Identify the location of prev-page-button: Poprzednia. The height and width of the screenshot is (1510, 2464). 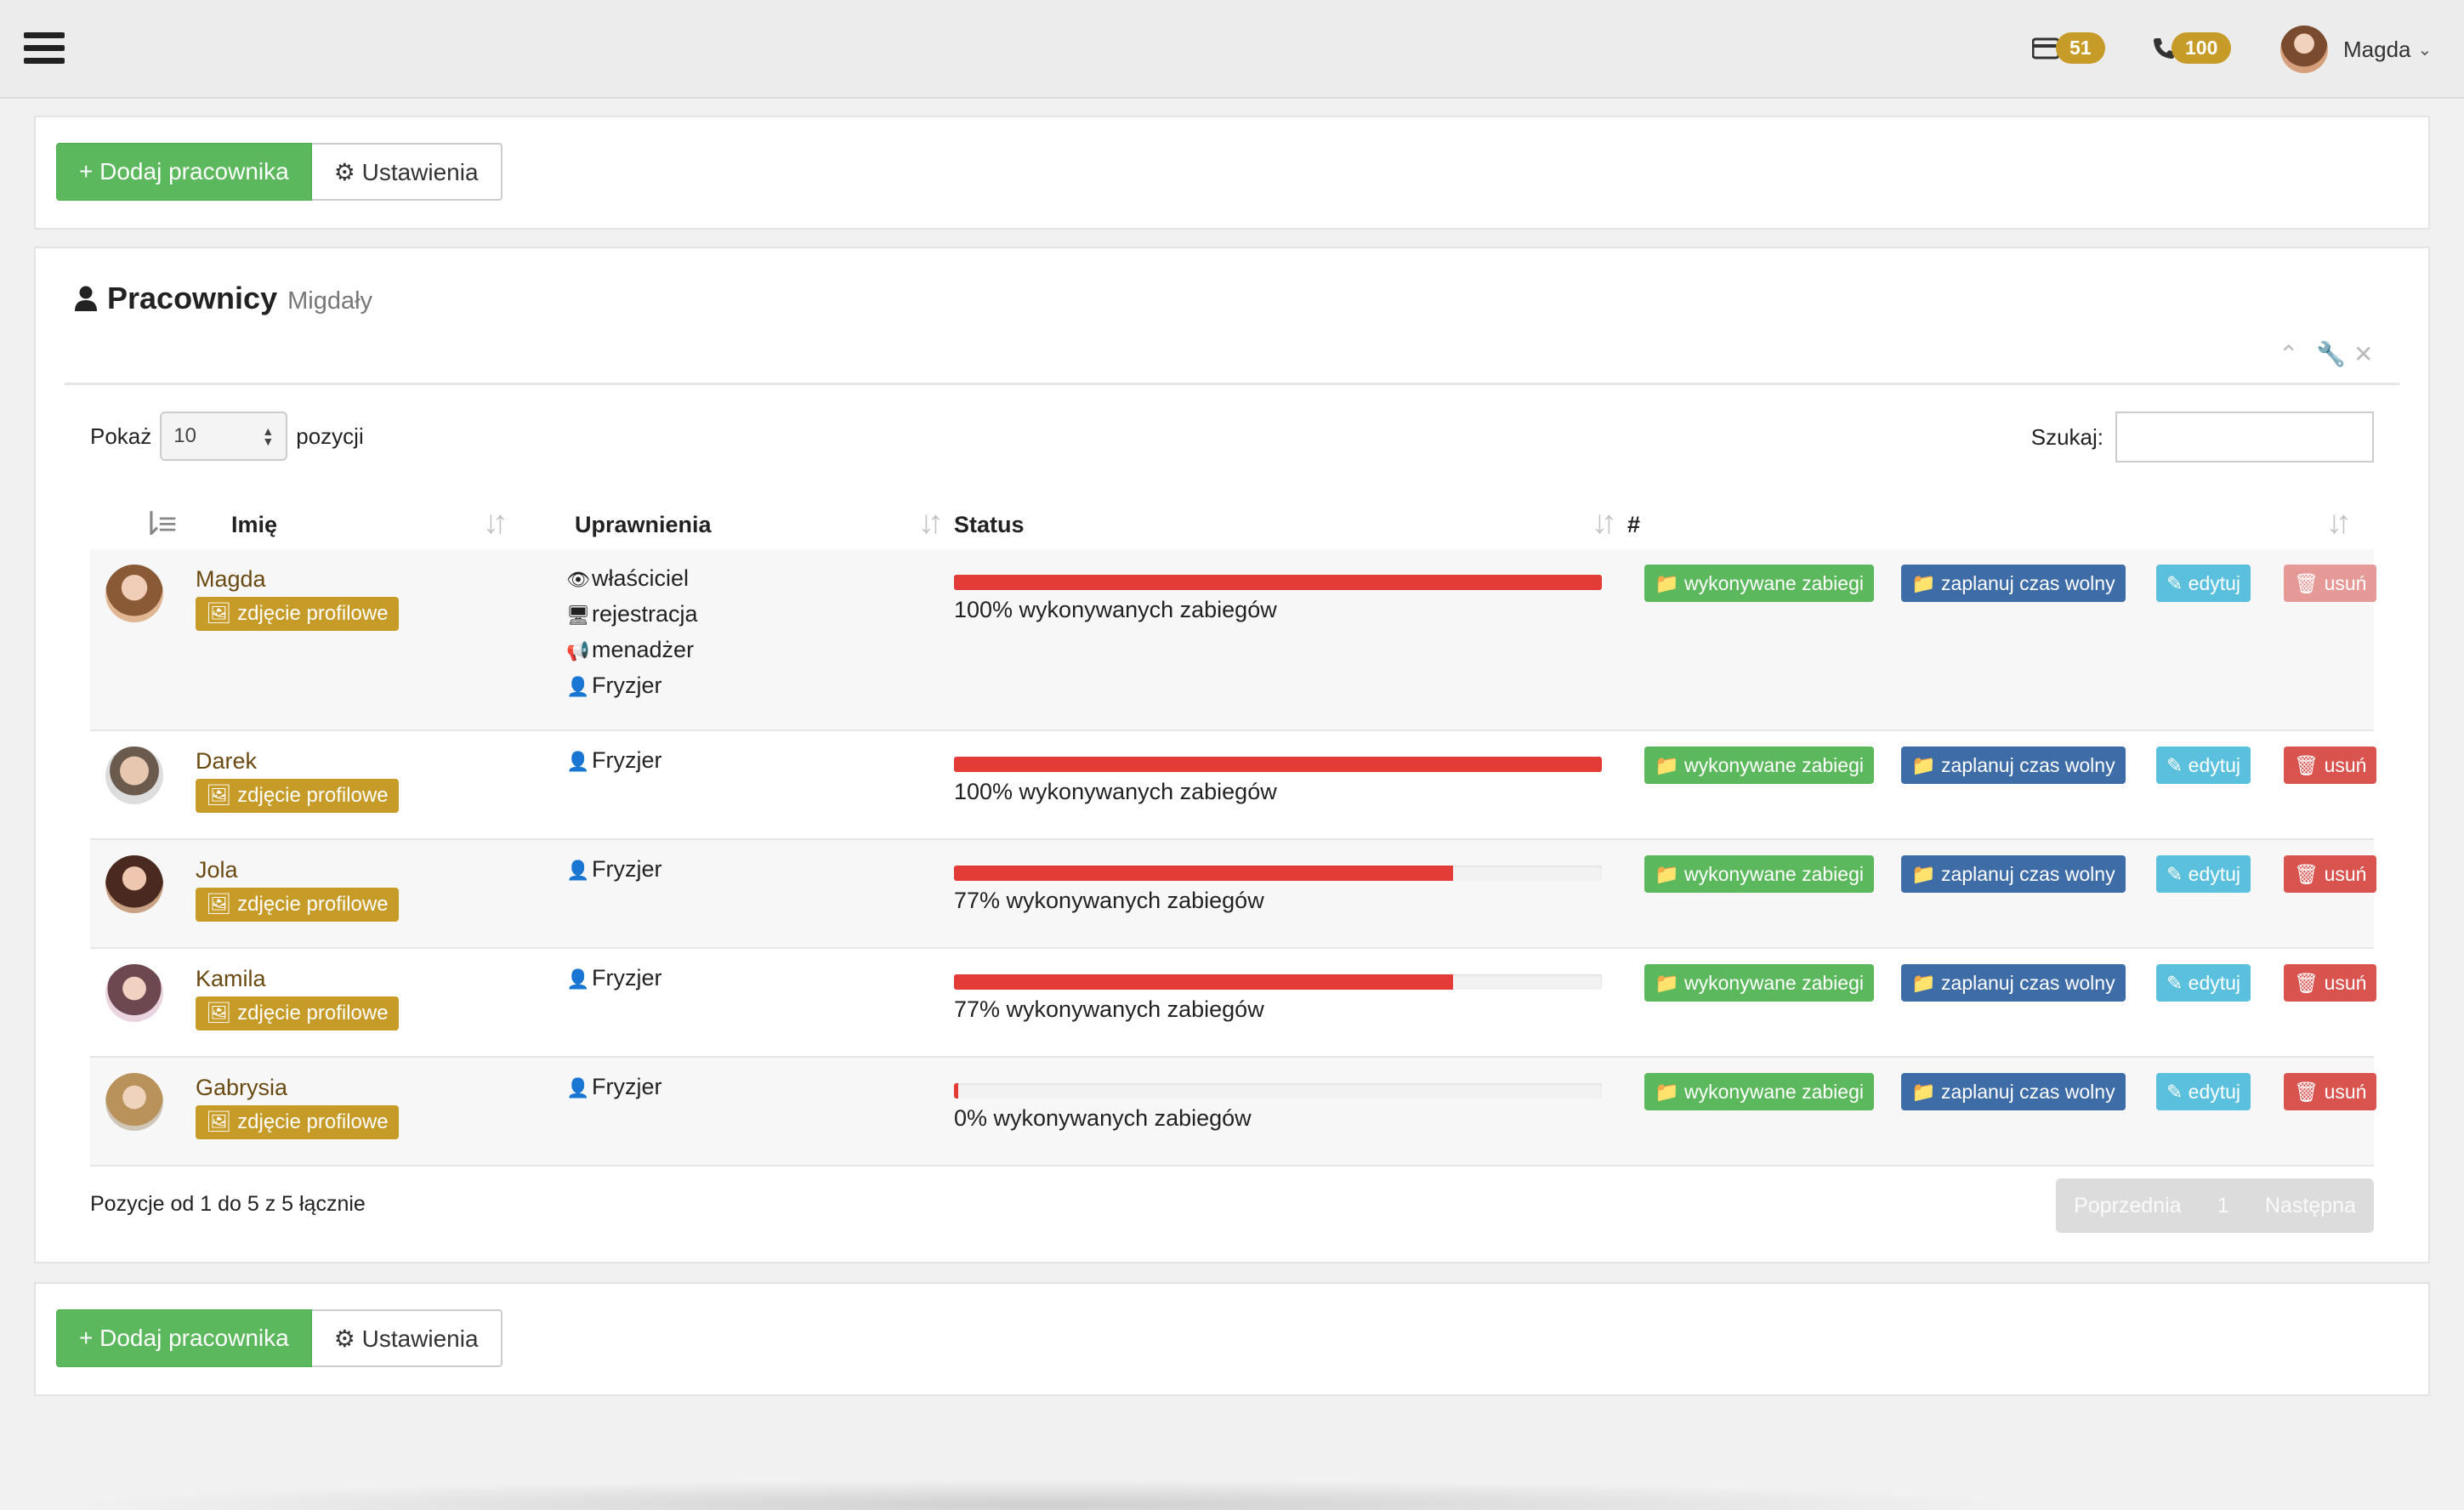
(2127, 1206).